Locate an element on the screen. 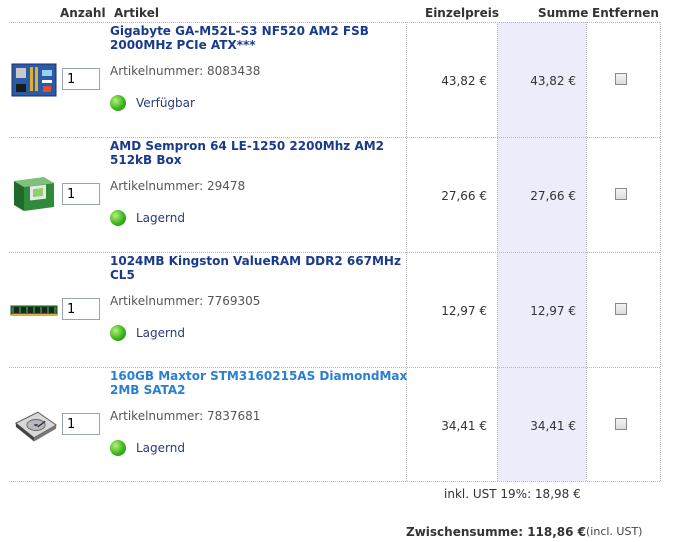  subtotal-note: (incl. UST) is located at coordinates (614, 531).